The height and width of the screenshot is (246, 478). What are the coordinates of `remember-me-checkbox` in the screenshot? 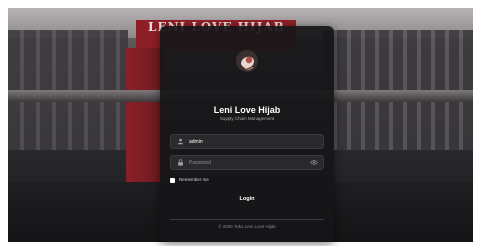 It's located at (172, 180).